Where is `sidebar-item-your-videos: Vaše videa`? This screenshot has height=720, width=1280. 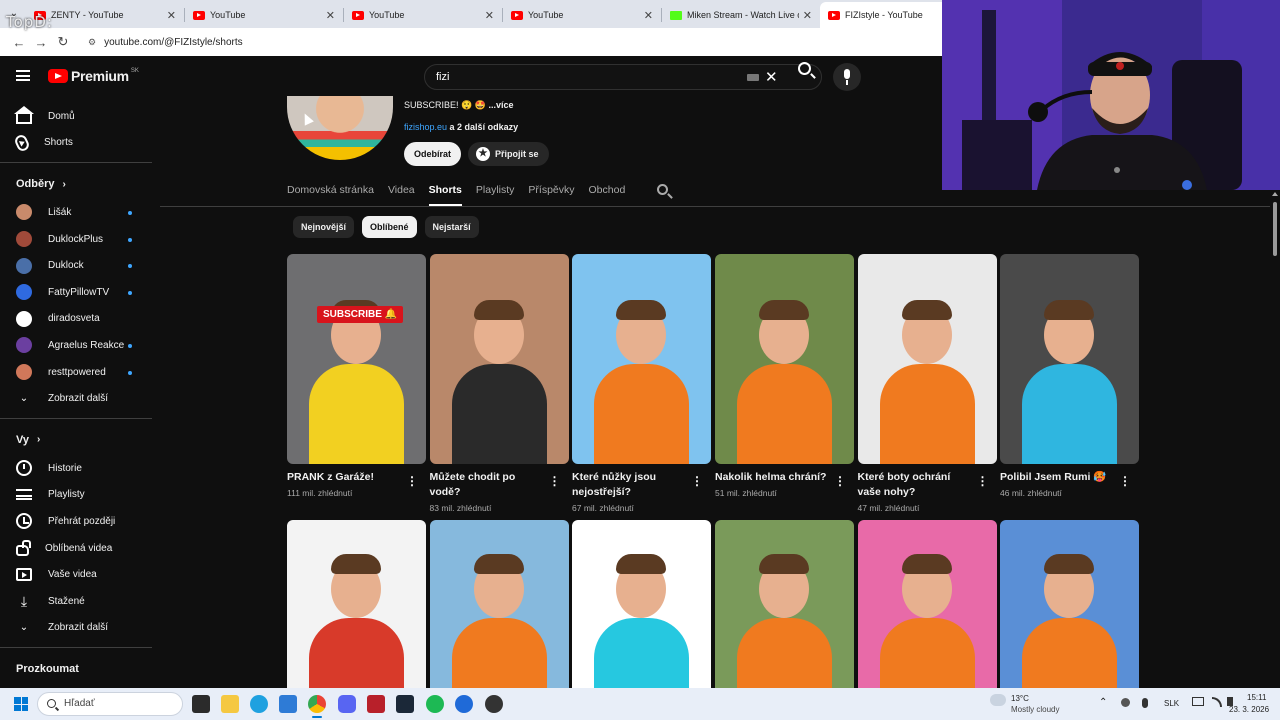
sidebar-item-your-videos: Vaše videa is located at coordinates (80, 574).